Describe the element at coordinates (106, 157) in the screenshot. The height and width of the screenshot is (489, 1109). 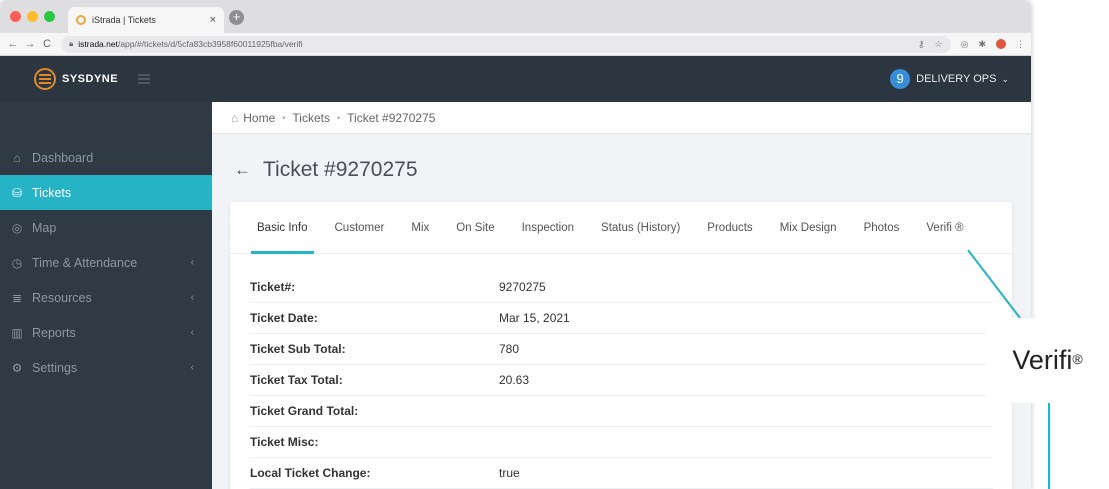
I see `sidebar-item-dashboard: ⌂ Dashboard` at that location.